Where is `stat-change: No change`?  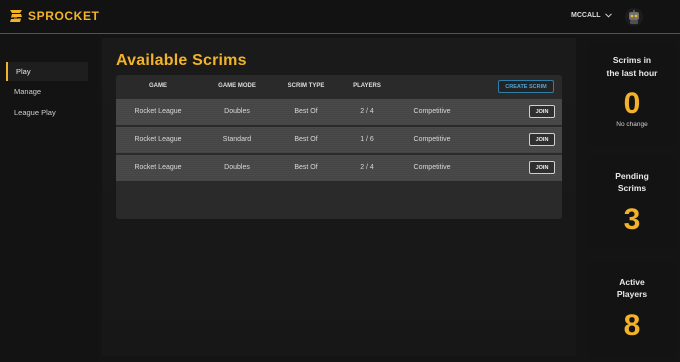 stat-change: No change is located at coordinates (632, 124).